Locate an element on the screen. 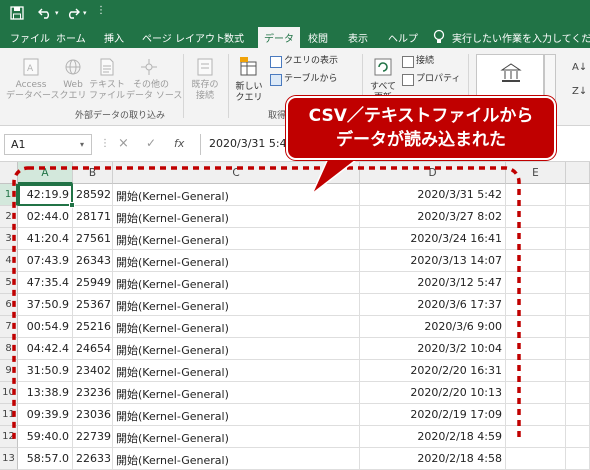 This screenshot has width=590, height=470. cell-description: 開始(Kernel-General) is located at coordinates (236, 459).